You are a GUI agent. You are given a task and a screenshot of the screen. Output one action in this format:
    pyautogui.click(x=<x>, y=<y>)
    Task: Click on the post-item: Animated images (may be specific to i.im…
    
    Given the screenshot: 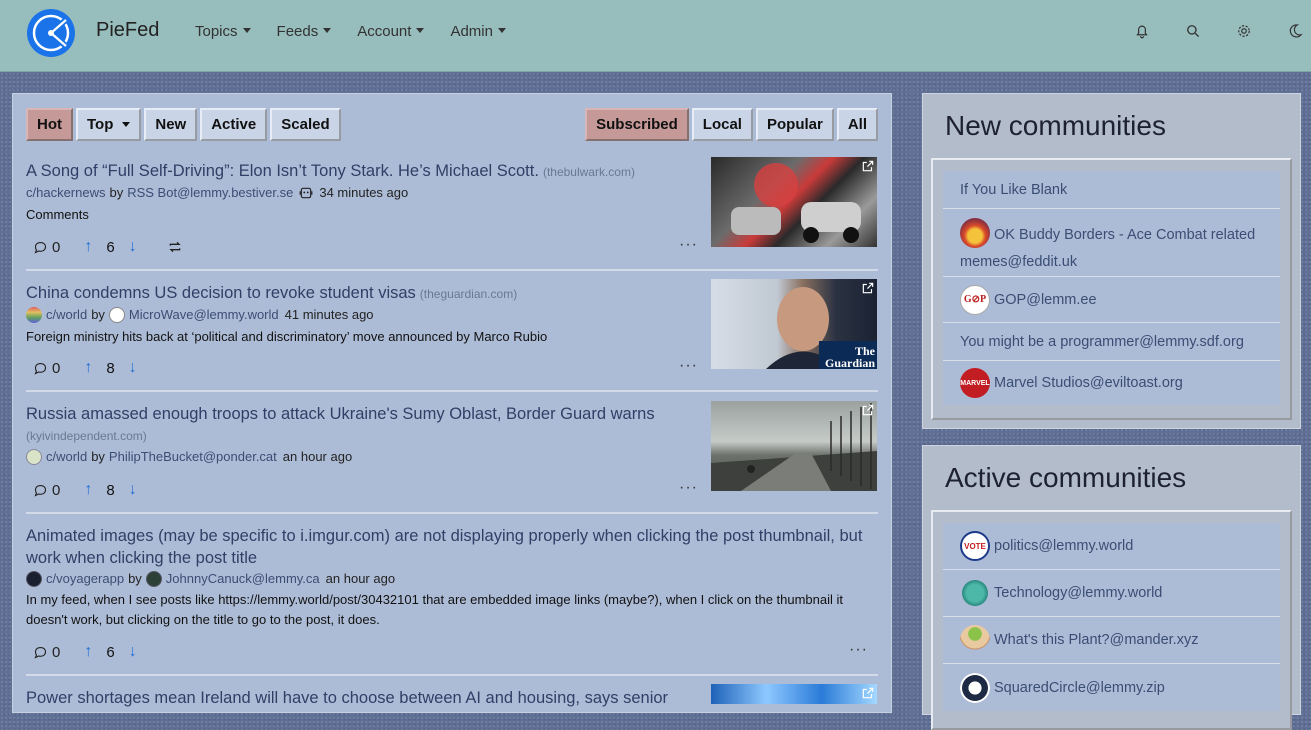 What is the action you would take?
    pyautogui.click(x=452, y=577)
    